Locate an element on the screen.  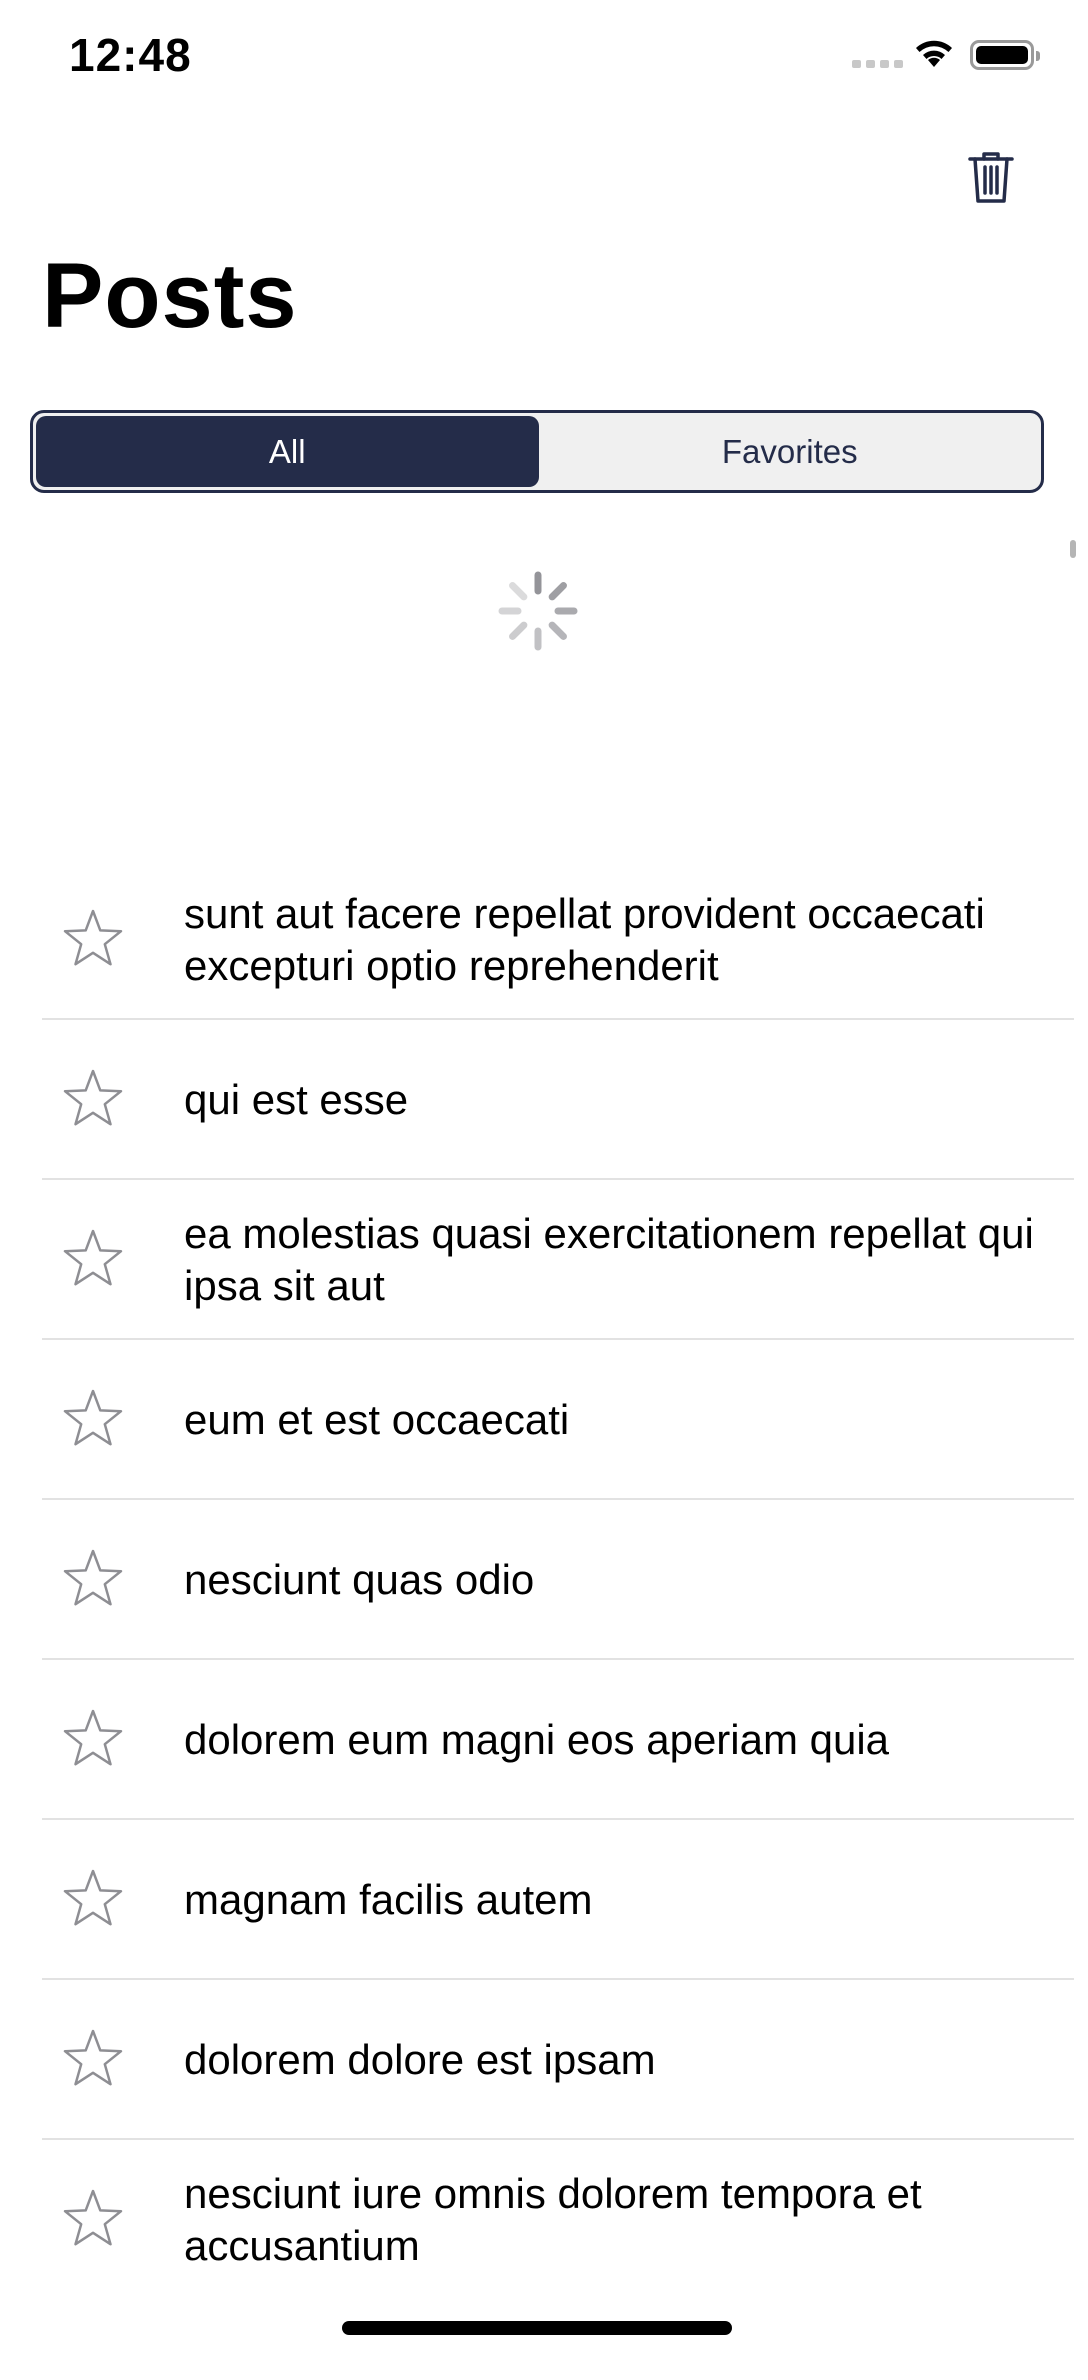
home-indicator is located at coordinates (537, 2328).